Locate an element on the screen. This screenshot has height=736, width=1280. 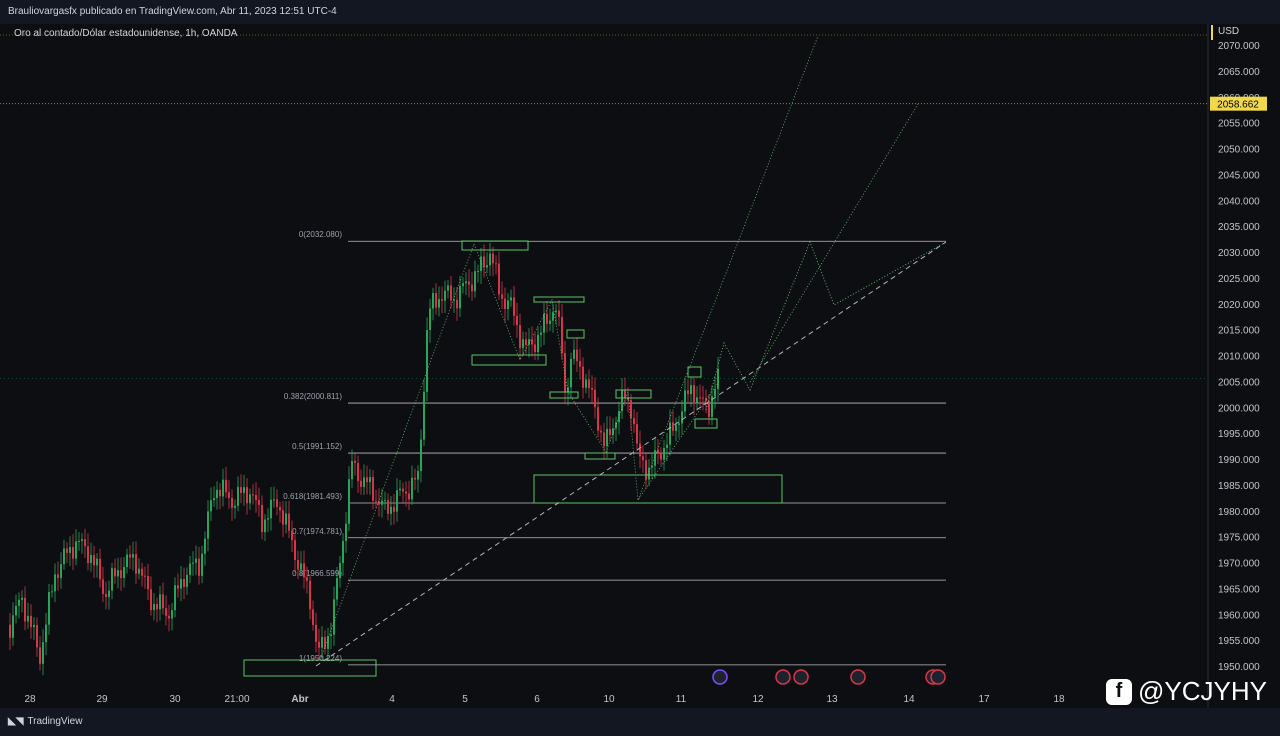
footer-bar is located at coordinates (640, 722).